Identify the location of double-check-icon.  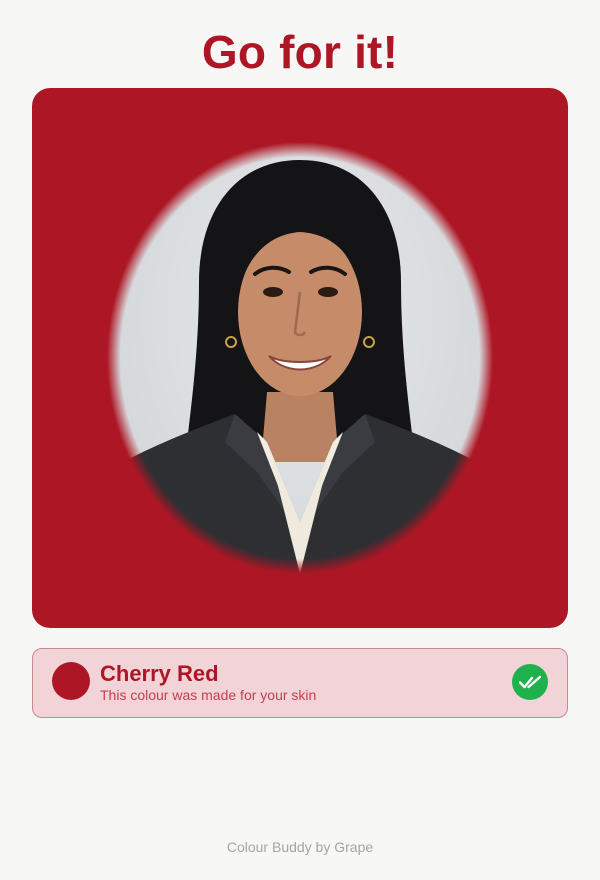
(530, 682).